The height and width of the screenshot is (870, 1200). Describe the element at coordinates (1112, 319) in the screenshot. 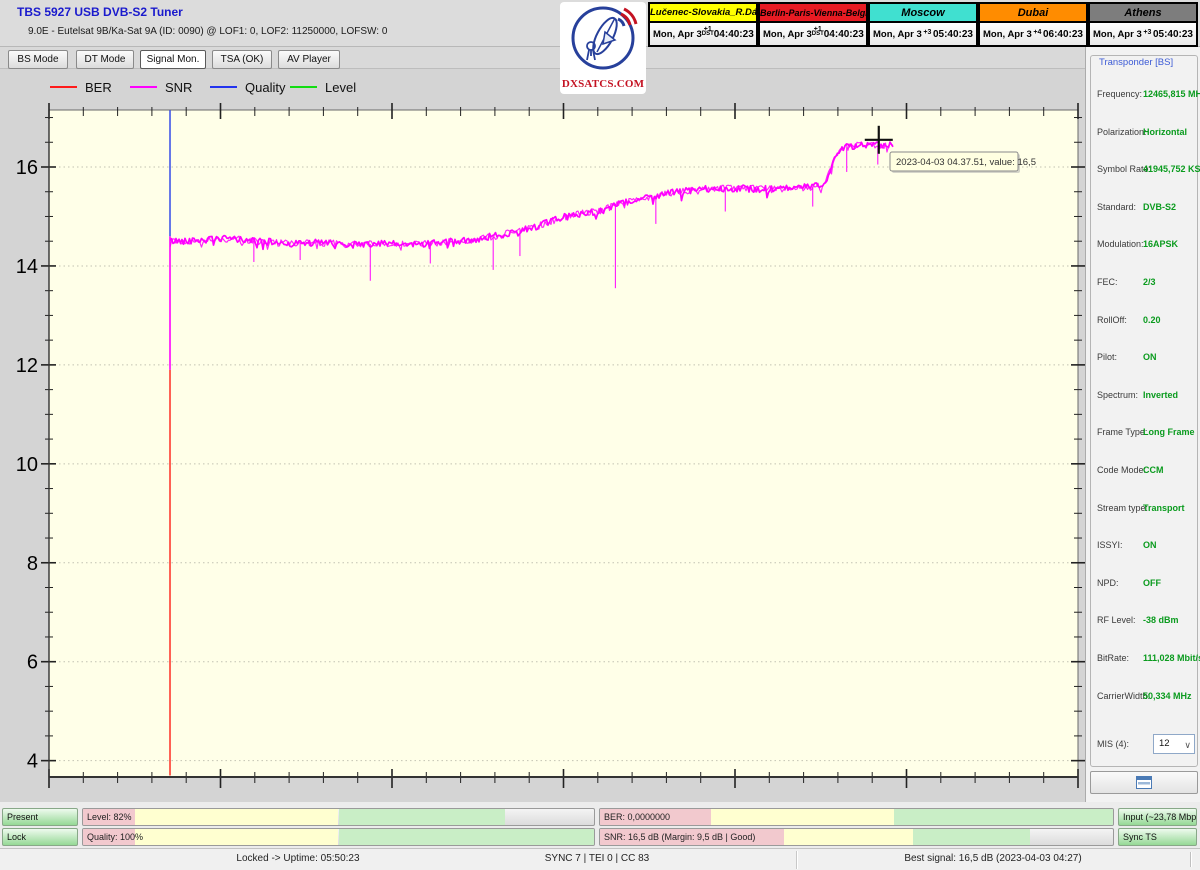

I see `tp-field-label: RollOff:` at that location.